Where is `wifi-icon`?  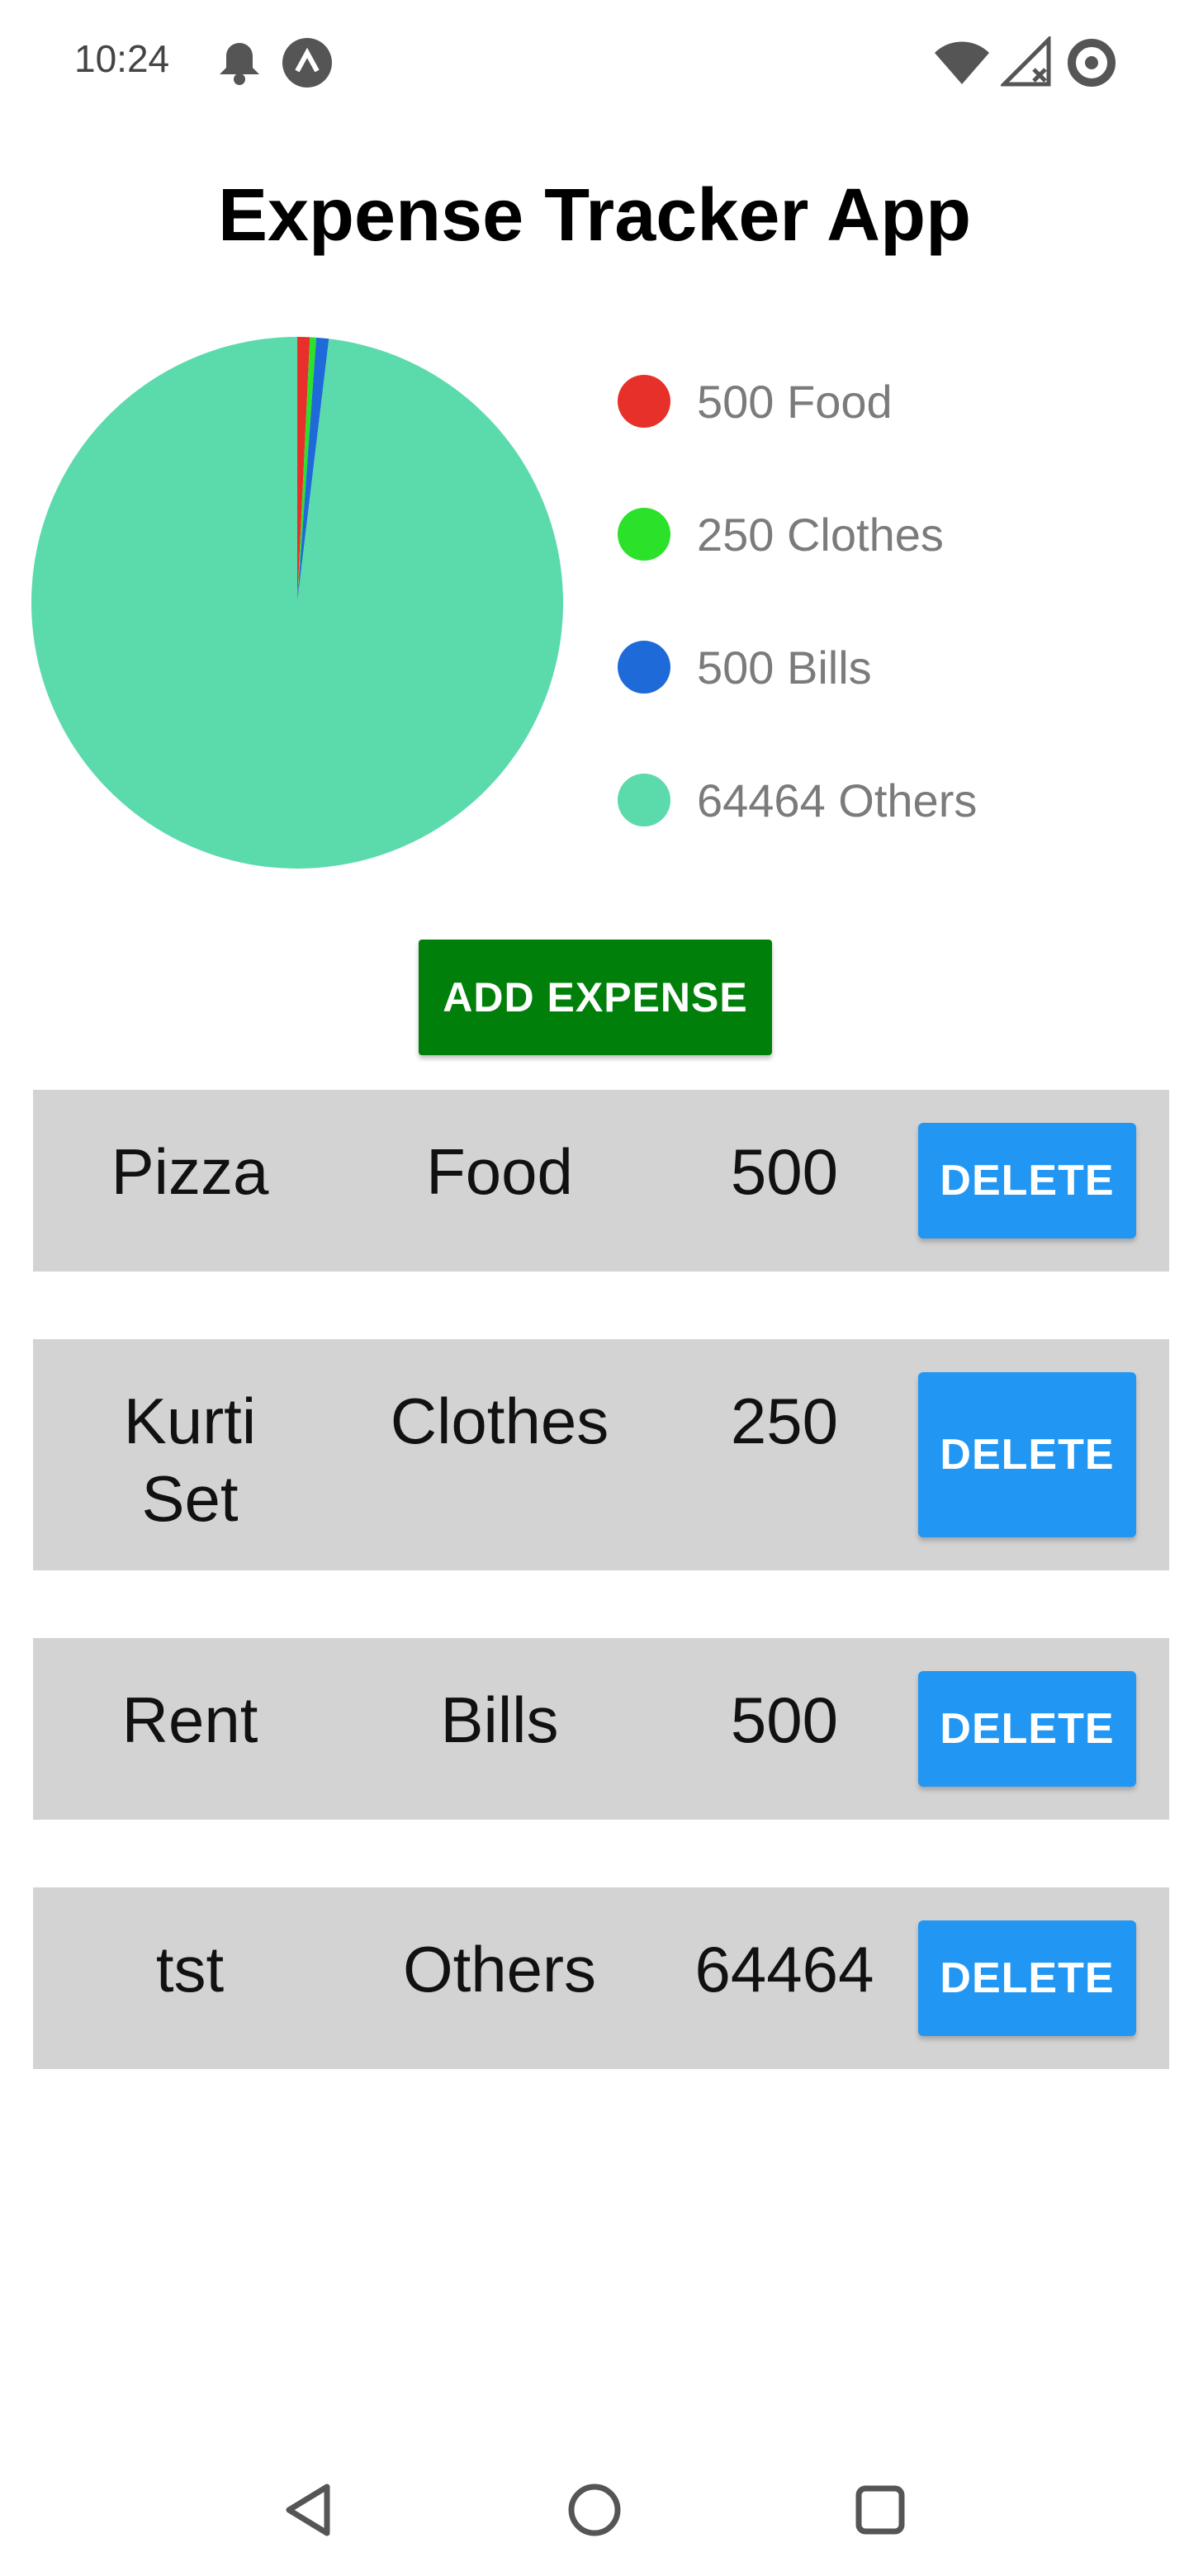 wifi-icon is located at coordinates (962, 62).